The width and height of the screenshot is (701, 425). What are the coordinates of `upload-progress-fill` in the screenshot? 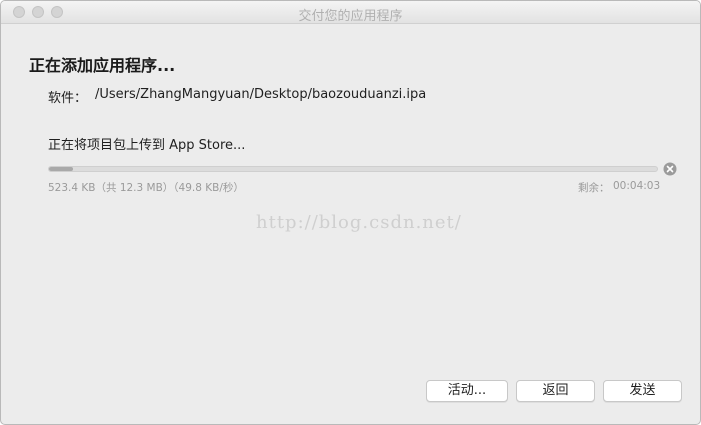 It's located at (61, 169).